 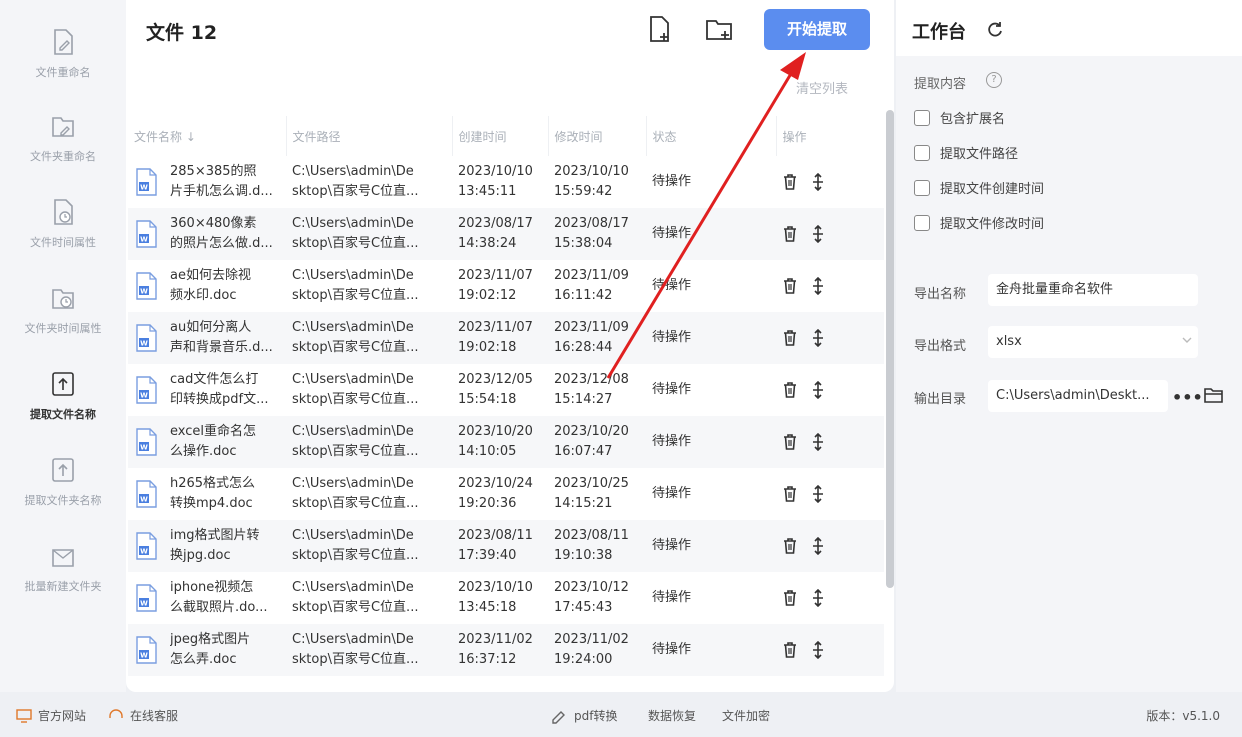 What do you see at coordinates (583, 451) in the screenshot?
I see `modified-time: 16:07:47` at bounding box center [583, 451].